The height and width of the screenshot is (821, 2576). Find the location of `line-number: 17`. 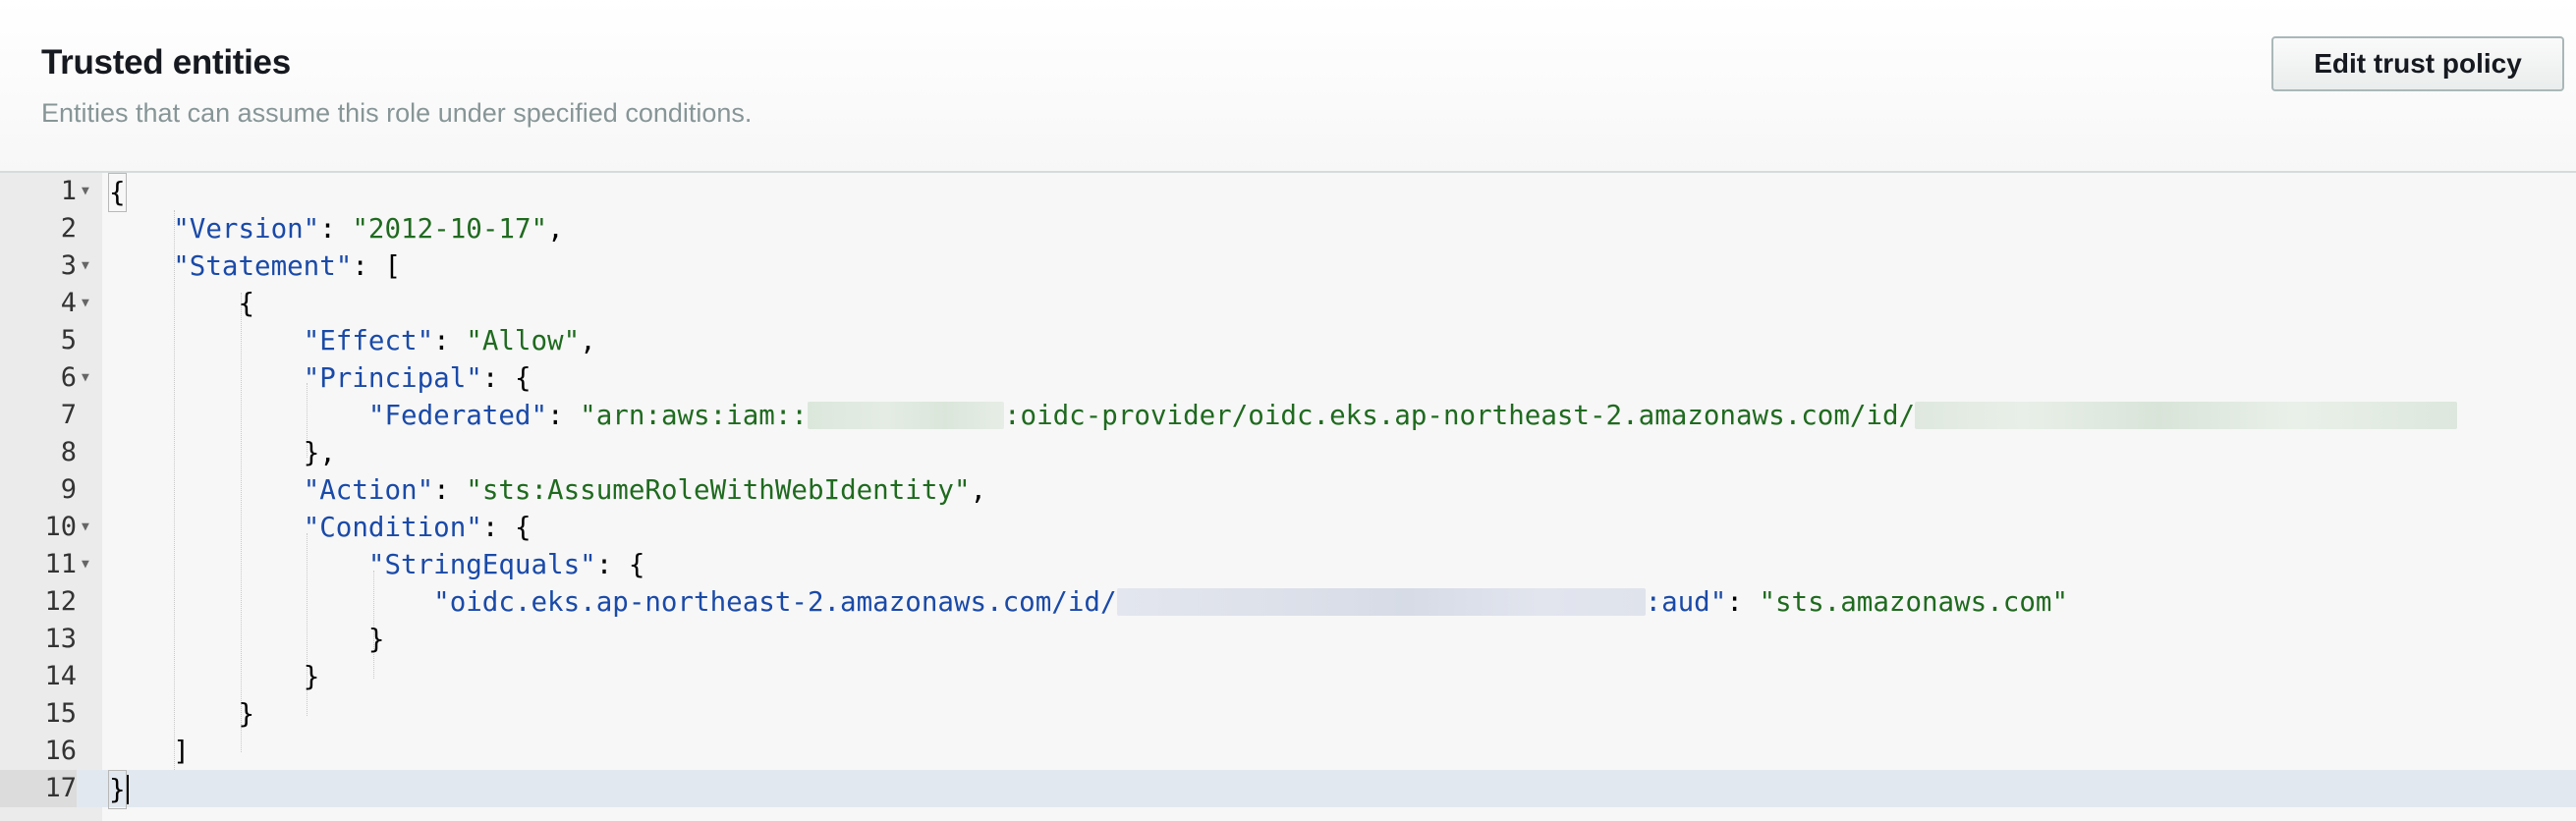

line-number: 17 is located at coordinates (38, 789).